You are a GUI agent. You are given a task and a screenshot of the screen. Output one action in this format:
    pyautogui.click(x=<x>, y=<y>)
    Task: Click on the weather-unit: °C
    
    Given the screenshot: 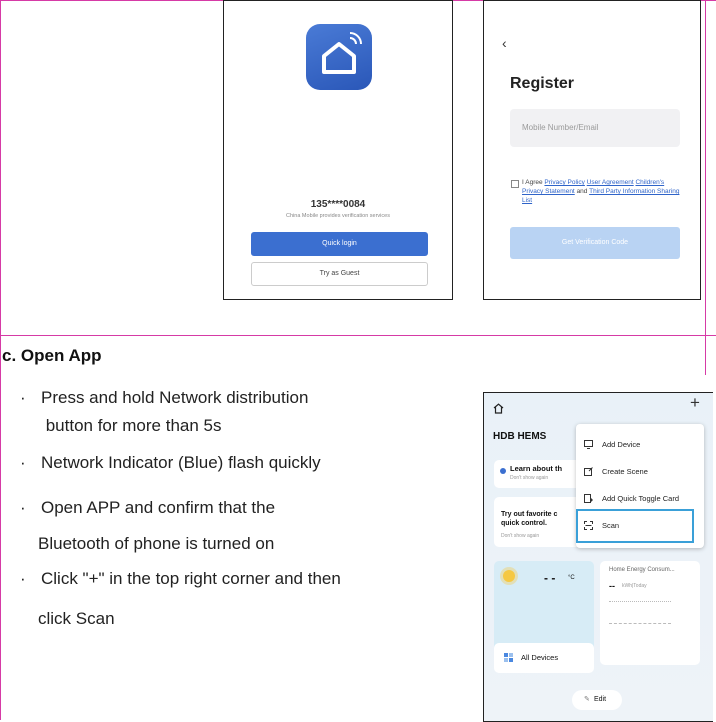 What is the action you would take?
    pyautogui.click(x=571, y=578)
    